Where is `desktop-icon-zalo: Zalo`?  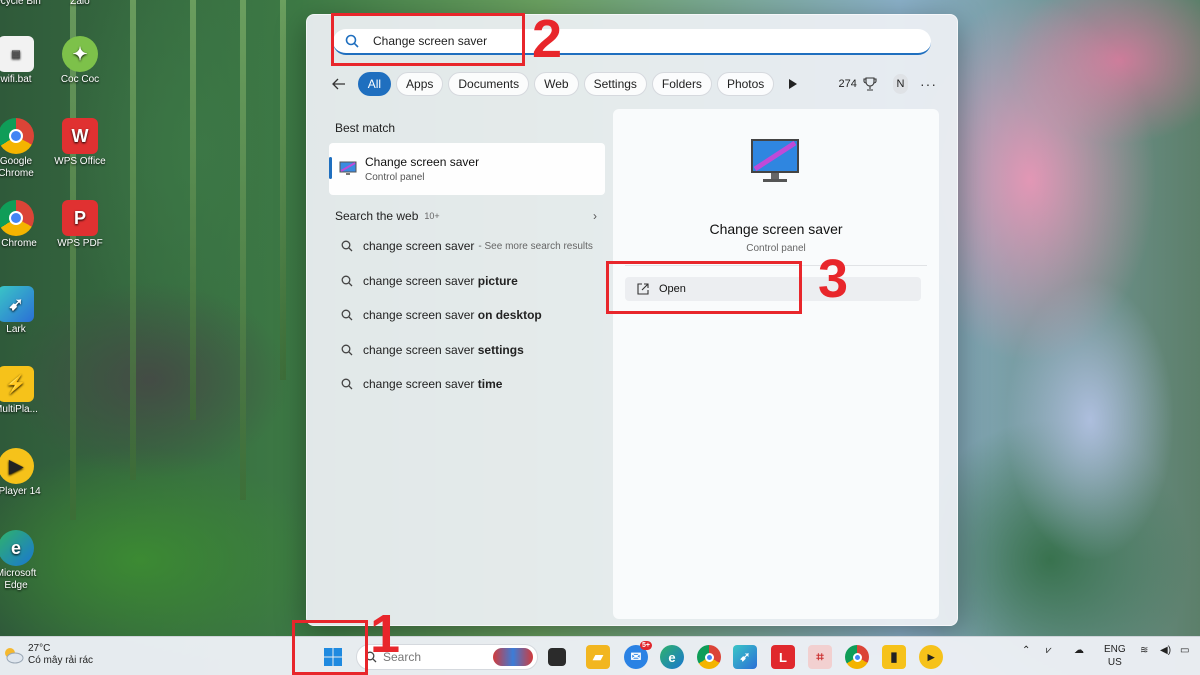 desktop-icon-zalo: Zalo is located at coordinates (80, 4).